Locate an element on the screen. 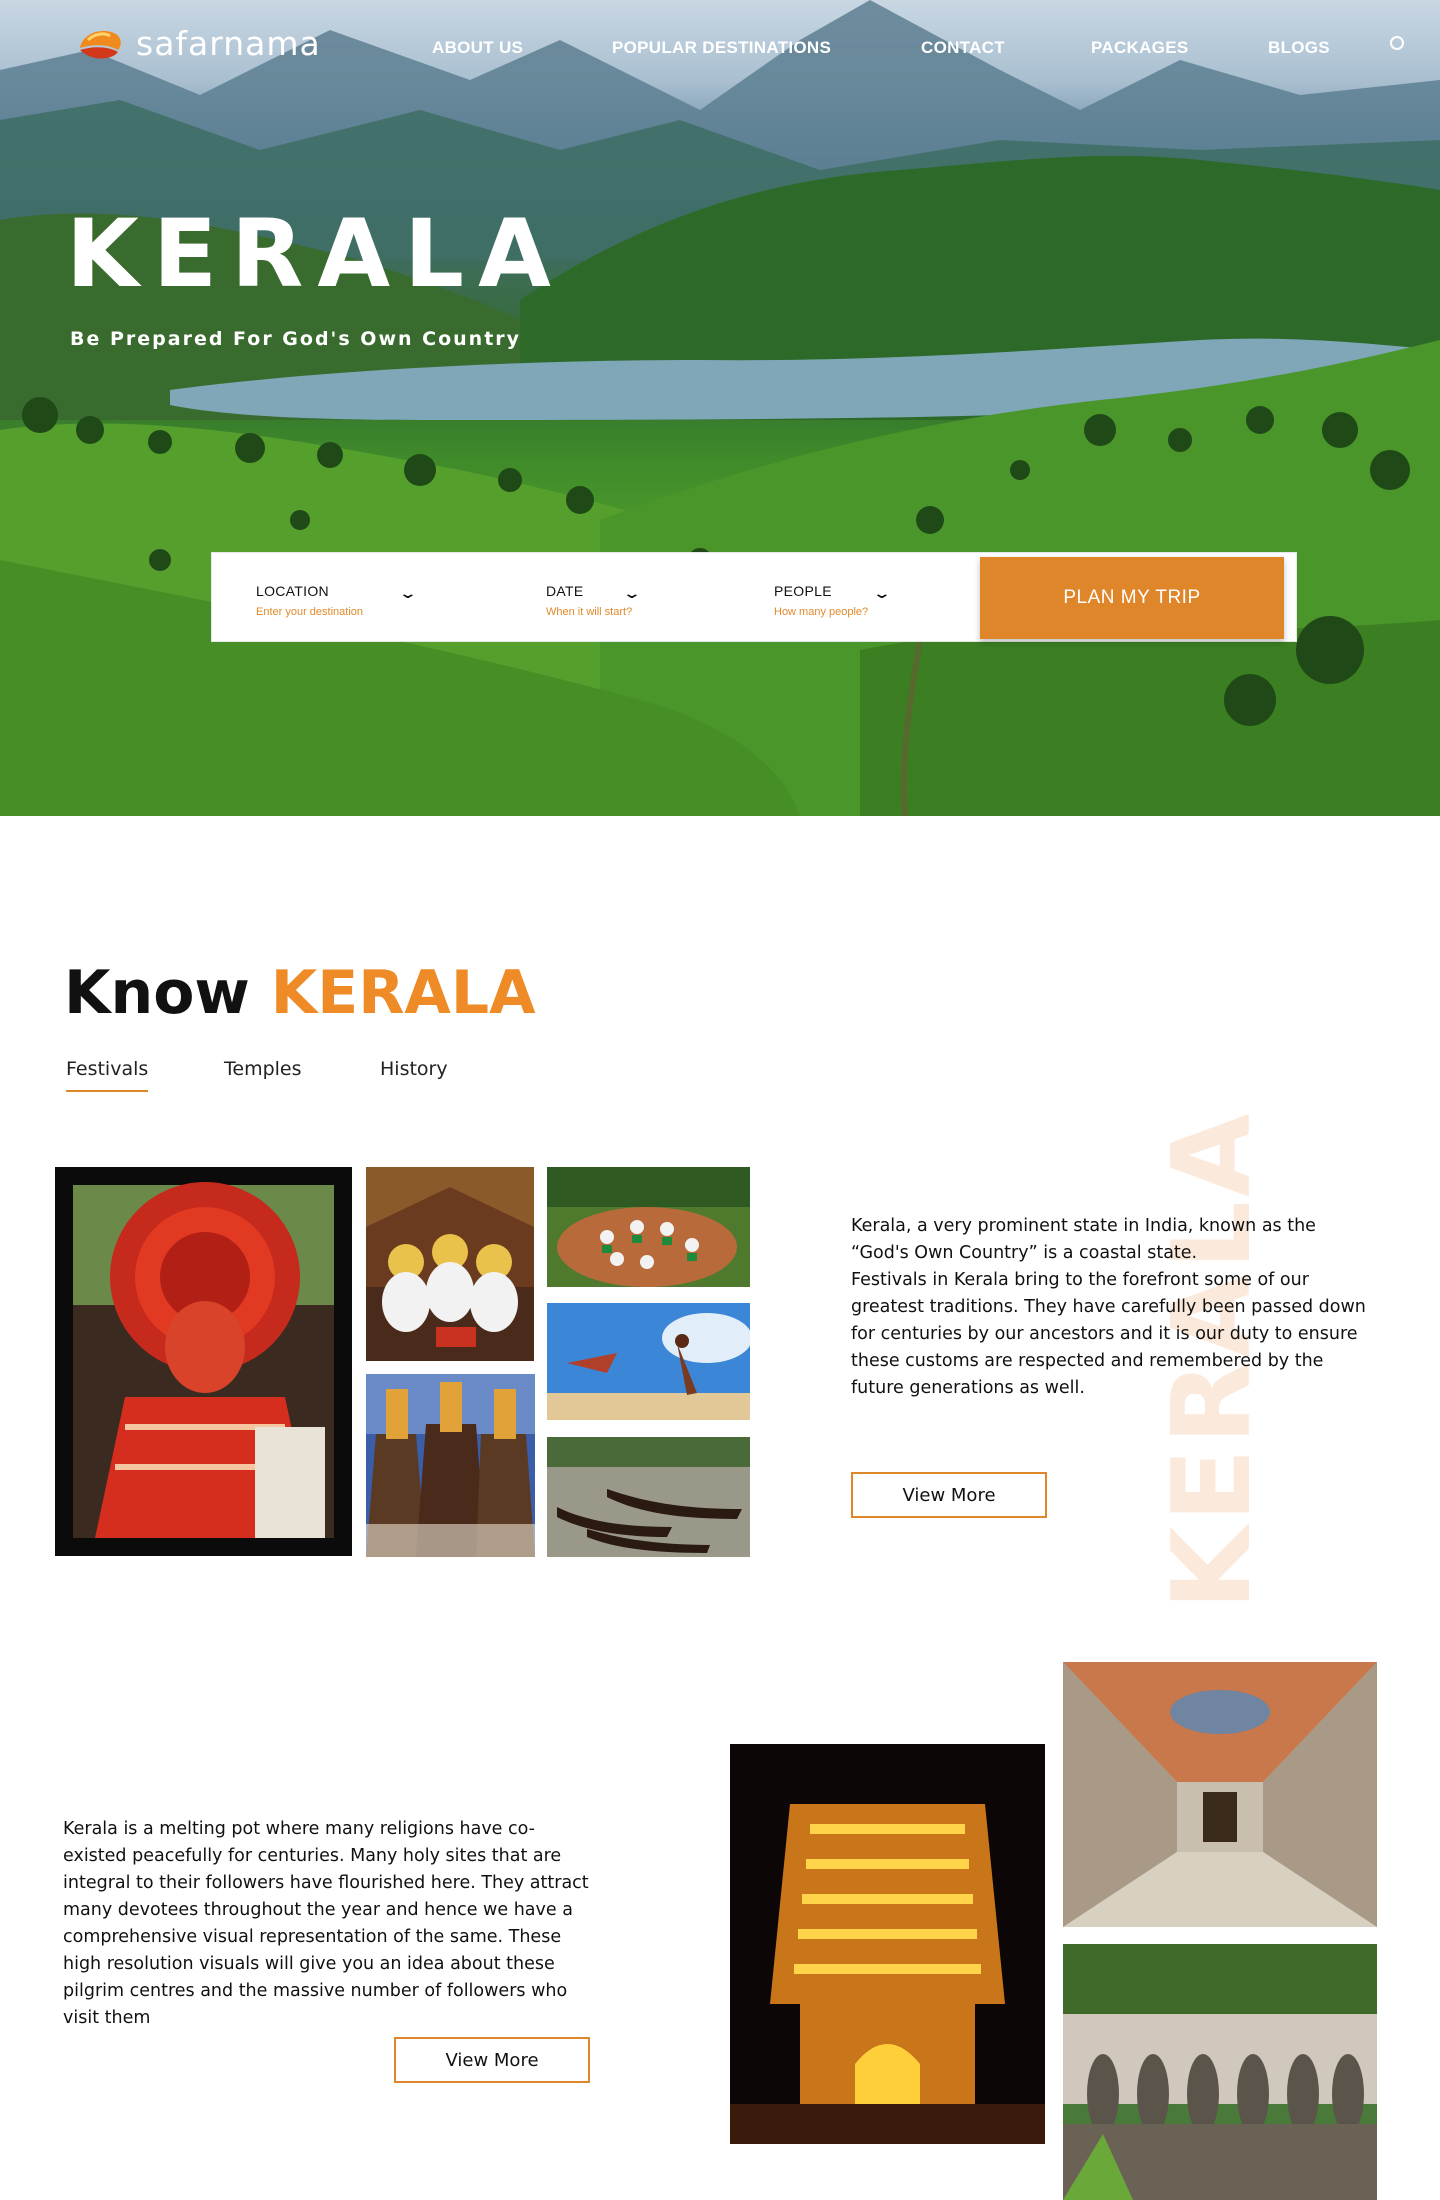 This screenshot has width=1440, height=2200. people-hint: How many people? is located at coordinates (821, 612).